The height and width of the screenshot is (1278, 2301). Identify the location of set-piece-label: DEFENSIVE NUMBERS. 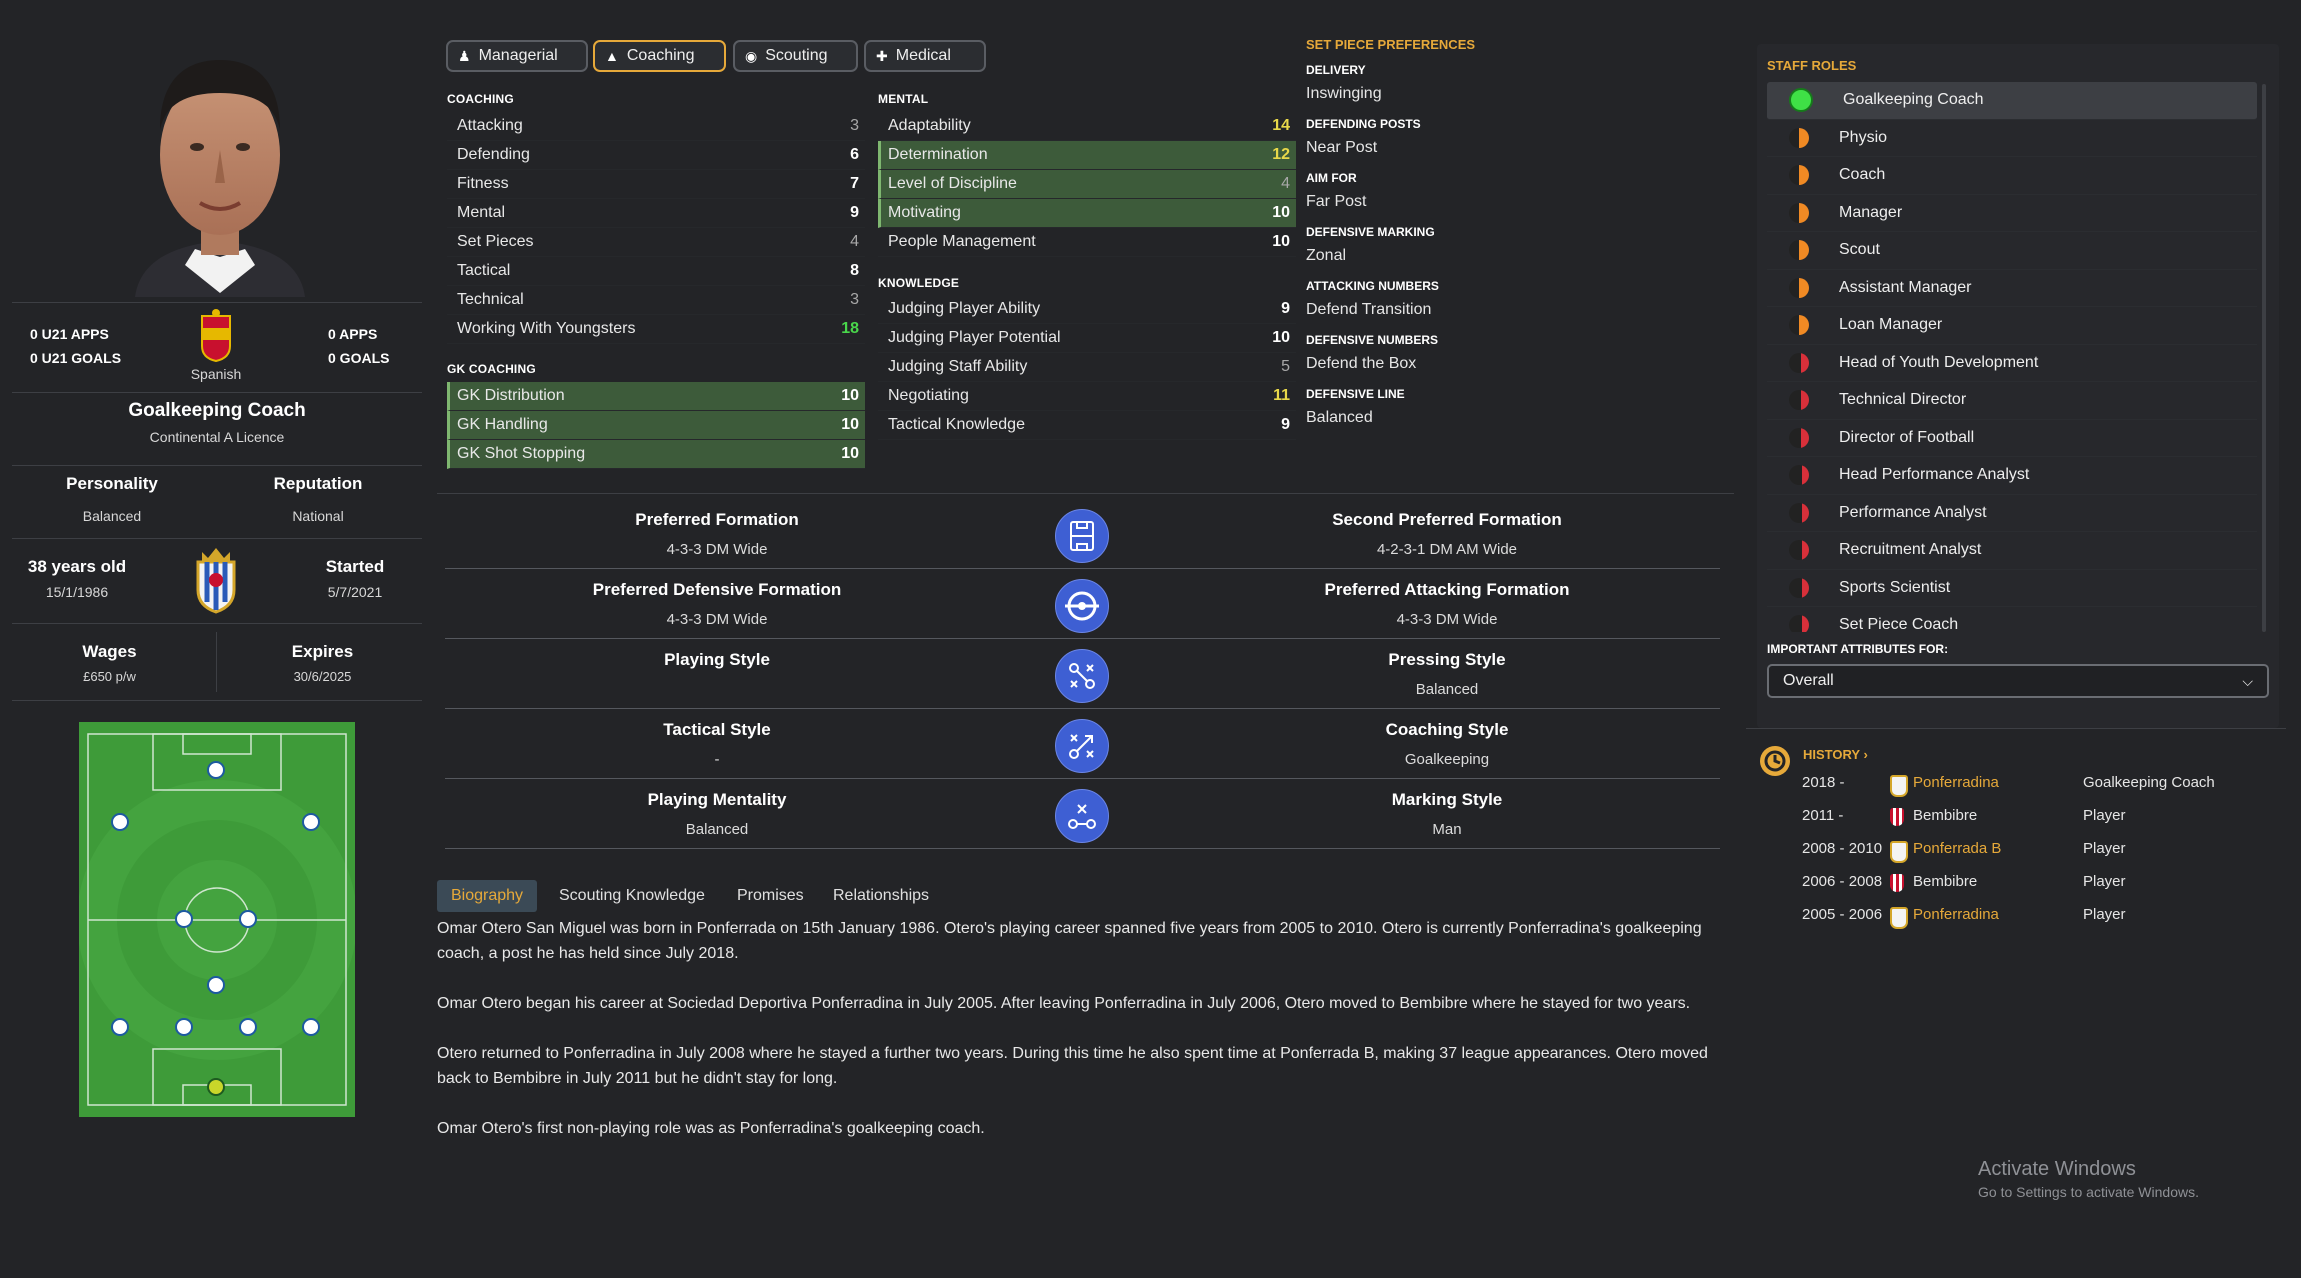
(1372, 340).